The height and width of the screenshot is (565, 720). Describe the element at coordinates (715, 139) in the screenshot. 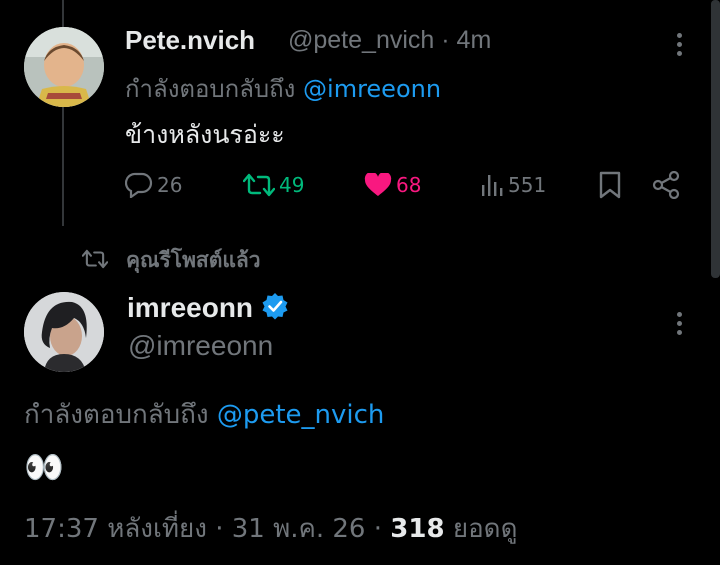

I see `scrollbar` at that location.